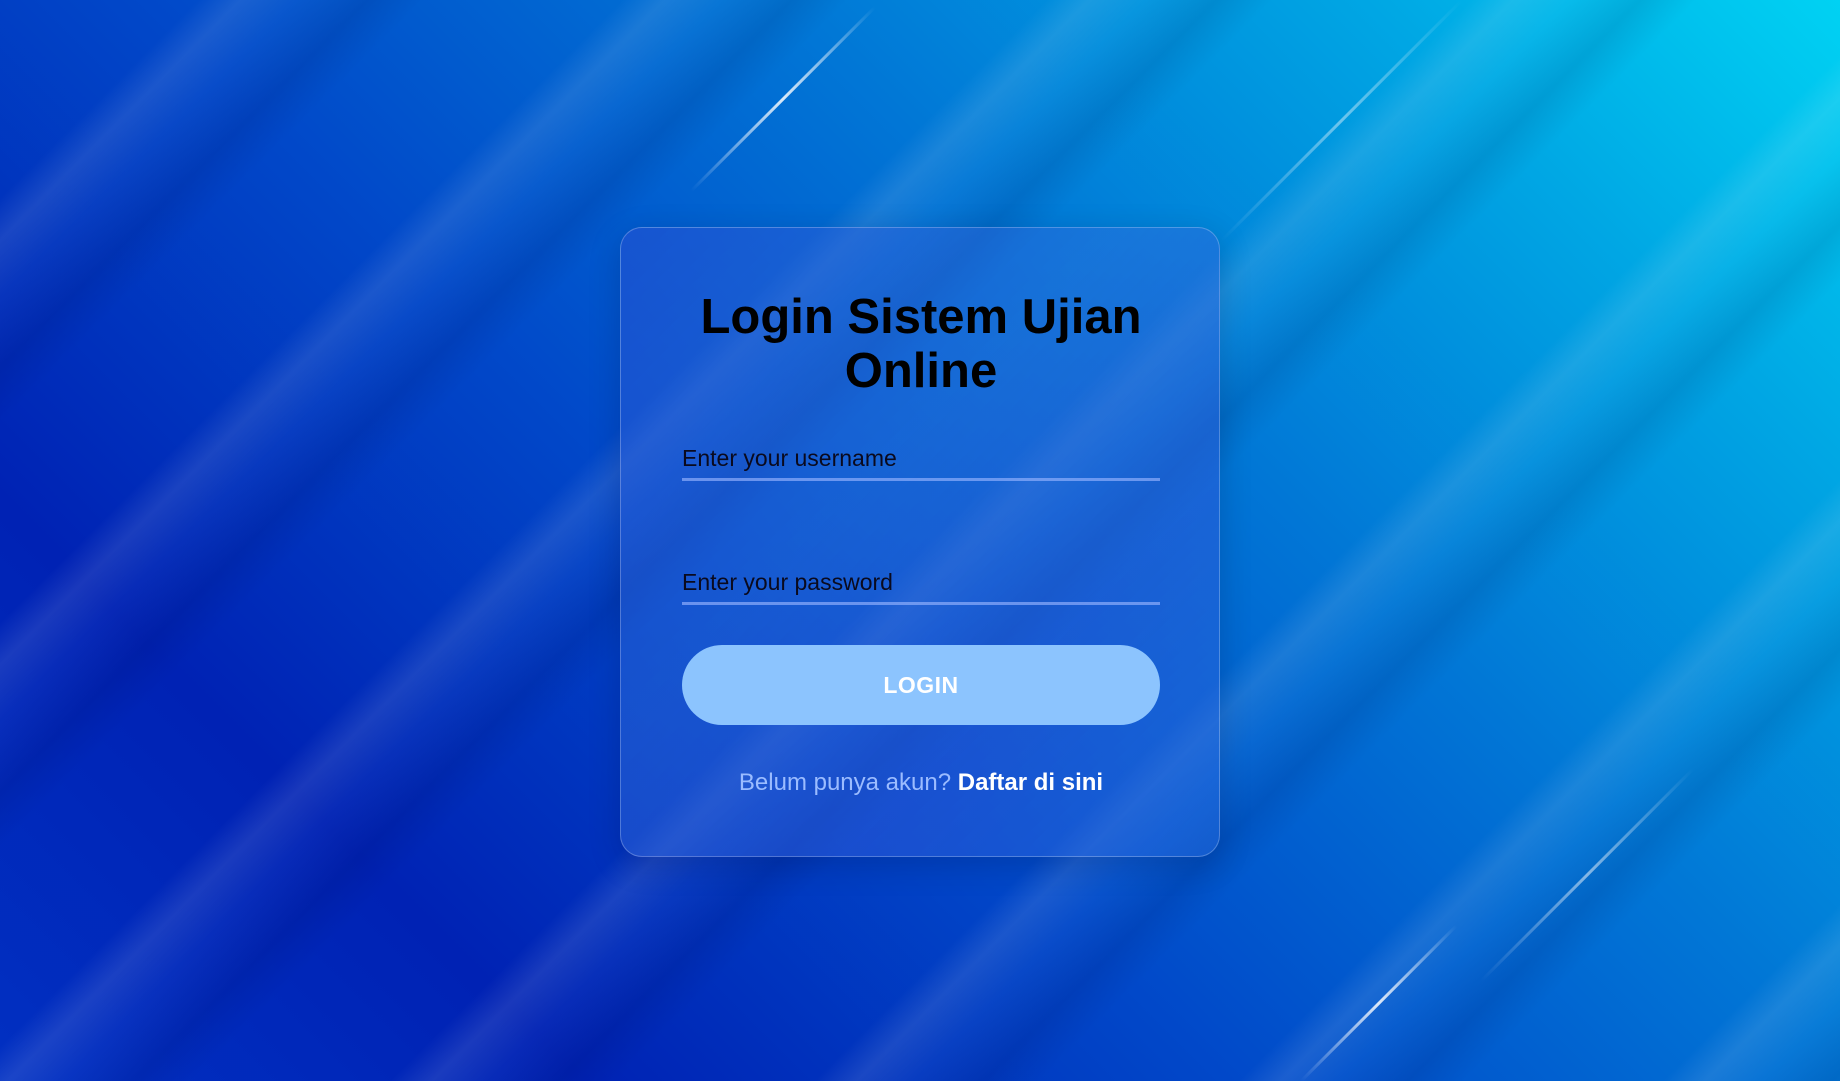 The width and height of the screenshot is (1840, 1081). What do you see at coordinates (1030, 782) in the screenshot?
I see `register-link: Daftar di sini` at bounding box center [1030, 782].